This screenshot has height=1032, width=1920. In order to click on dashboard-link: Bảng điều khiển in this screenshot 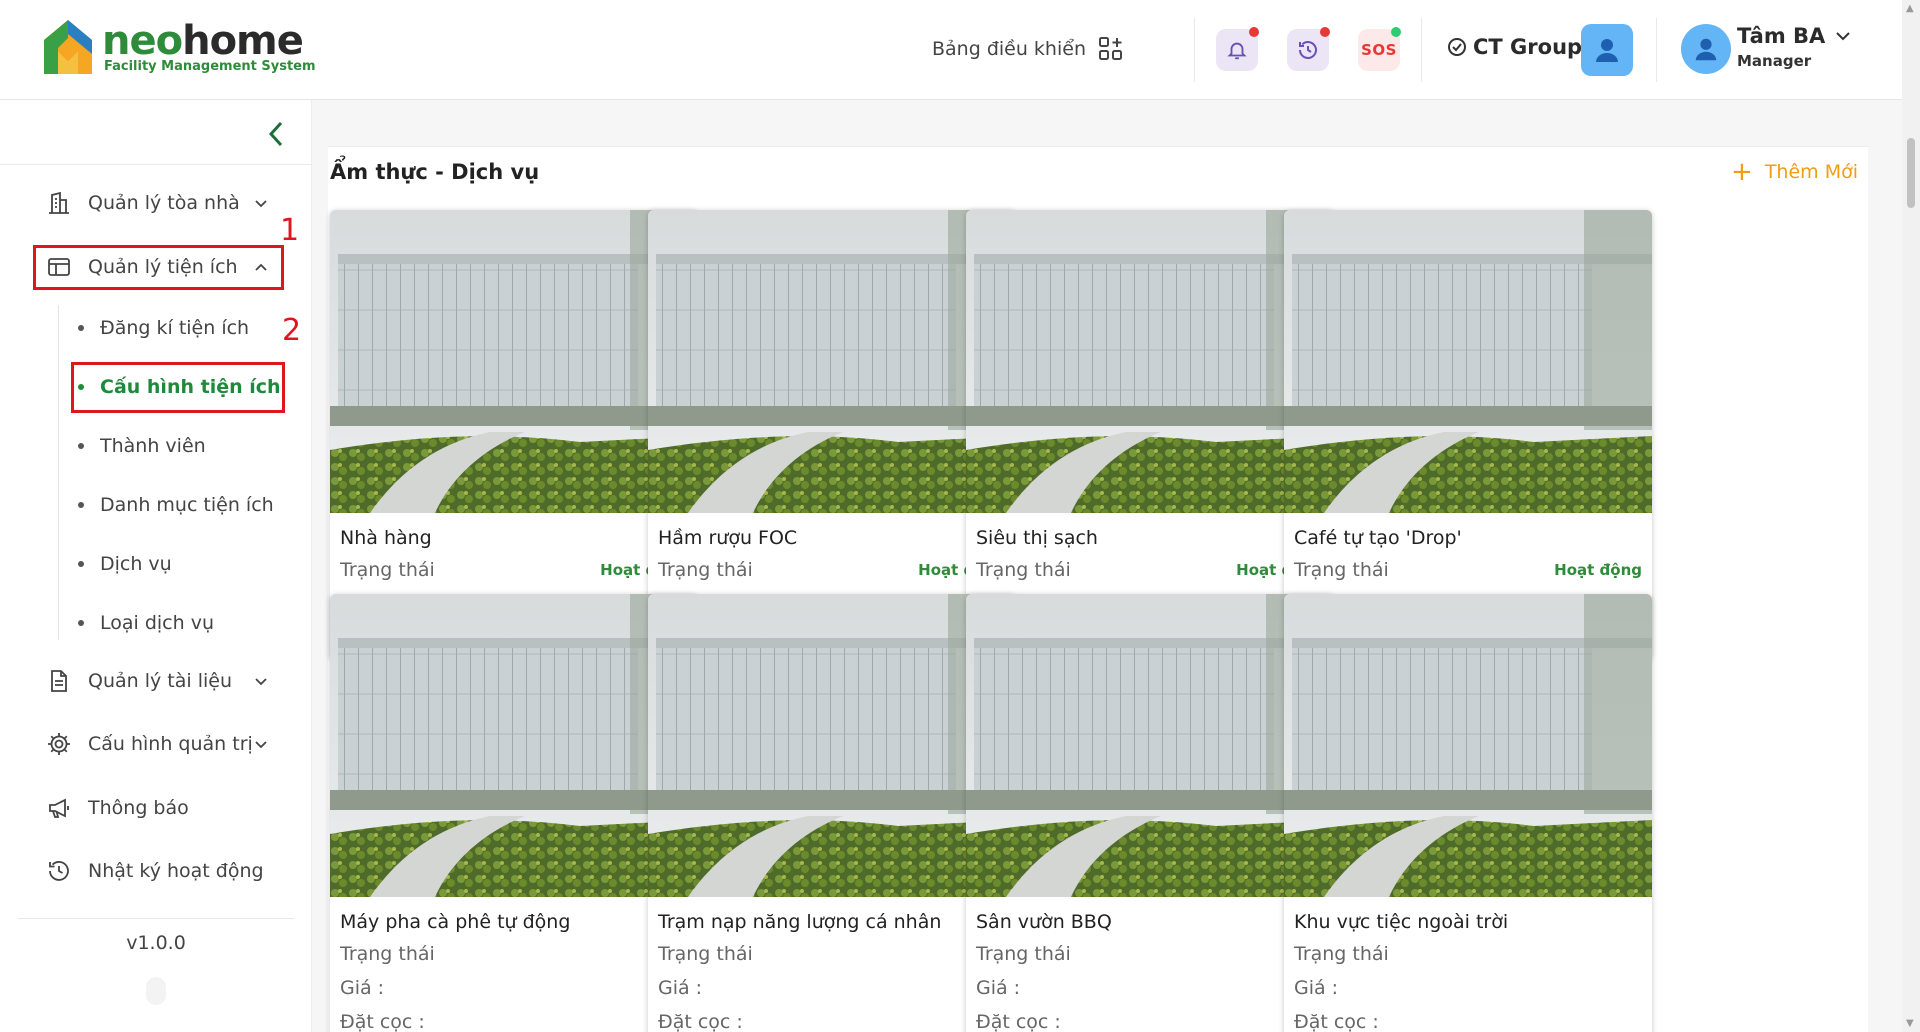, I will do `click(1028, 49)`.